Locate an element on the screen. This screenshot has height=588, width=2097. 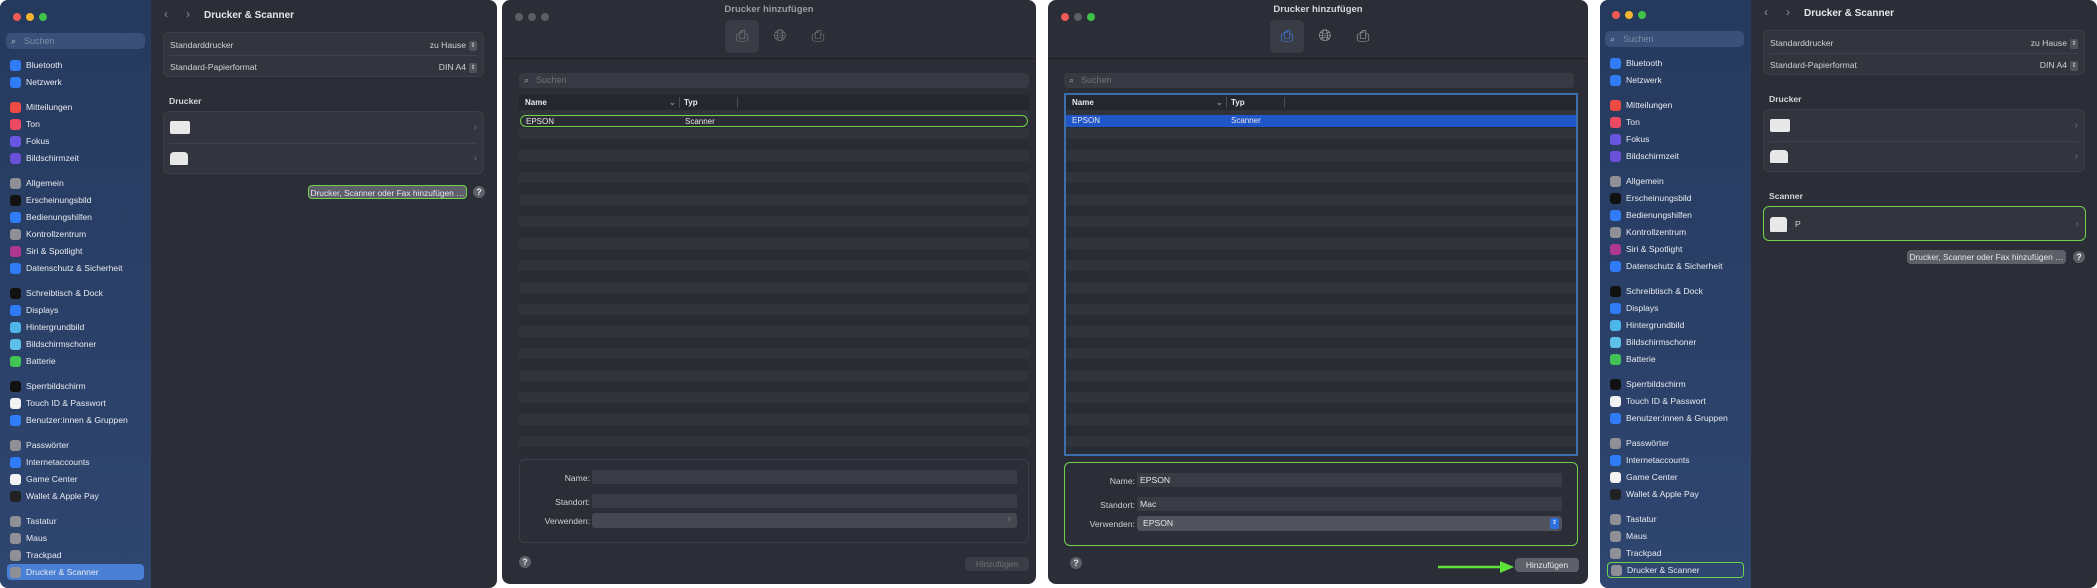
scanner-row: P › is located at coordinates (1924, 223).